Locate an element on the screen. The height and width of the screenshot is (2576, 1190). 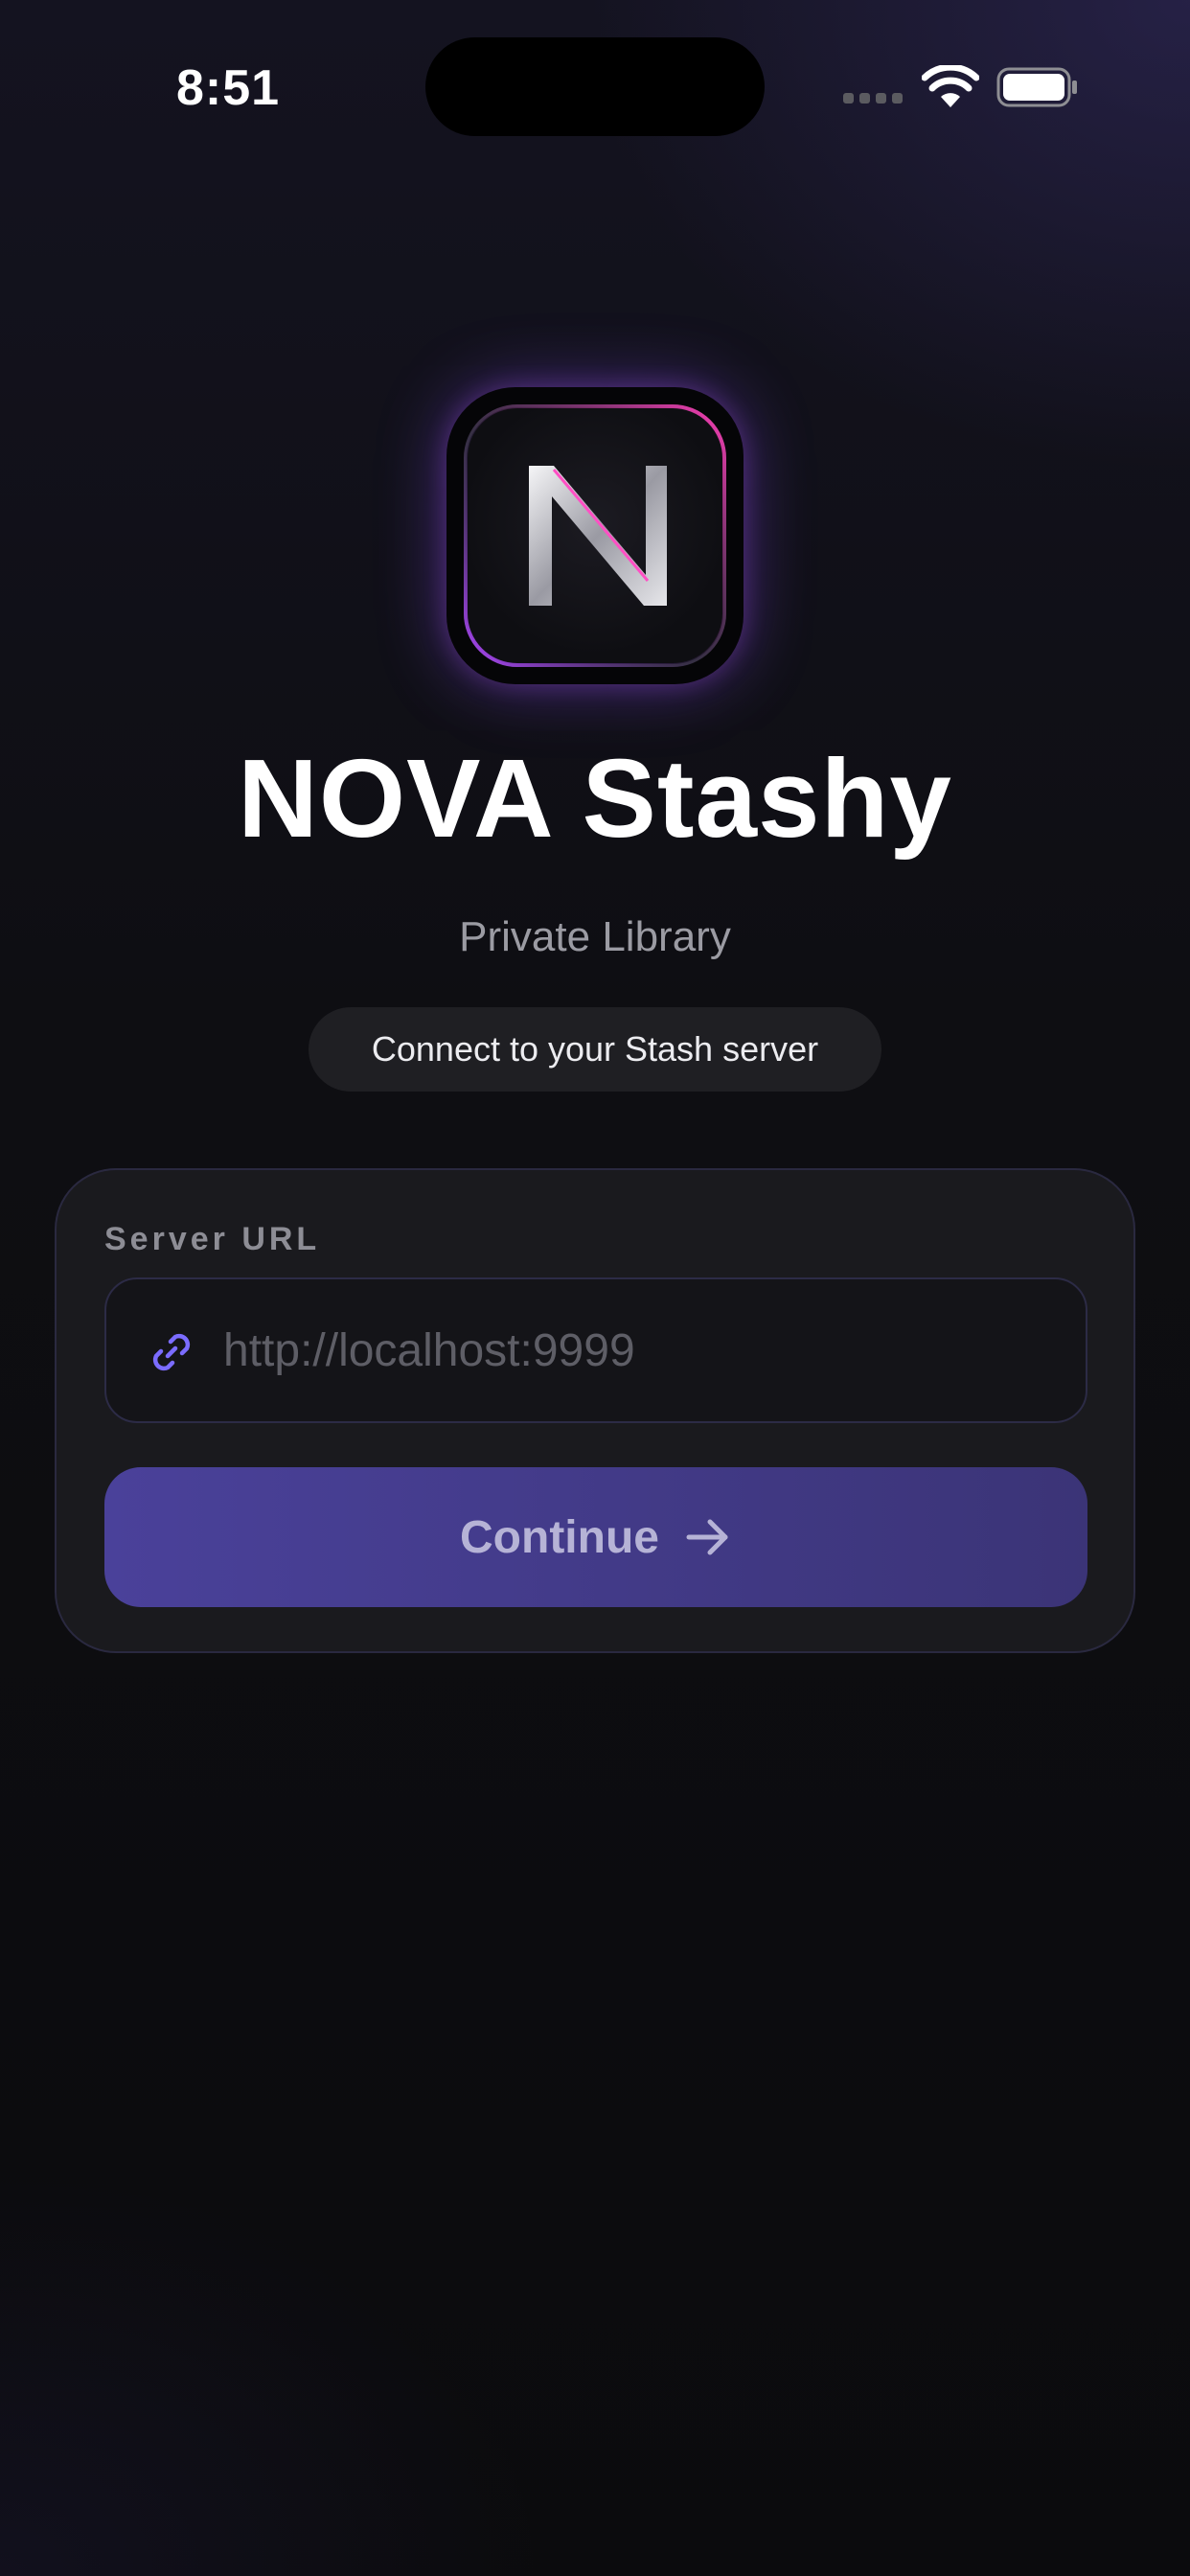
server-url-input is located at coordinates (642, 1350).